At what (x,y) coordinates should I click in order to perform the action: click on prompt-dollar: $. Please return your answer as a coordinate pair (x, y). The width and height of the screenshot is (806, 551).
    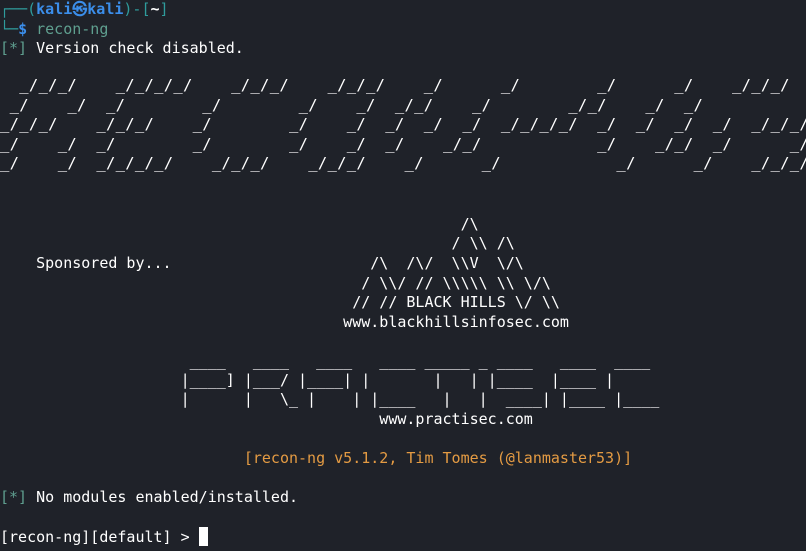
    Looking at the image, I should click on (23, 29).